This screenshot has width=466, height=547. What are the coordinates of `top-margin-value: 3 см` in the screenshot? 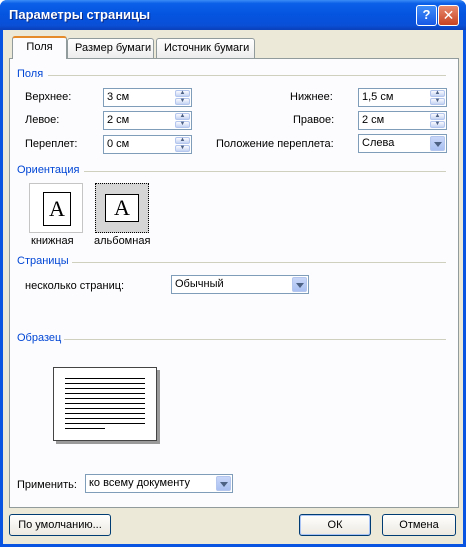 It's located at (118, 97).